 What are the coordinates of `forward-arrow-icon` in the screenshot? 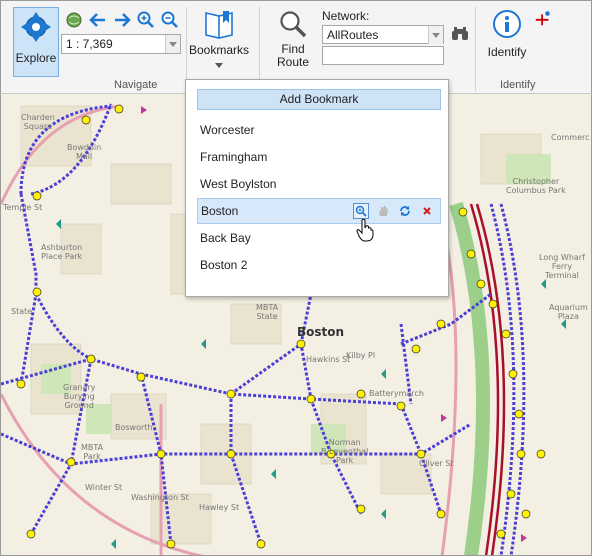 It's located at (122, 20).